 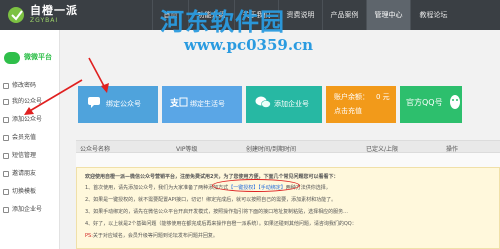 I want to click on notice-line-1-prefix: 1、首次使用，请先添加公众号，我们为大家准备了两种添加方式, so click(x=157, y=188).